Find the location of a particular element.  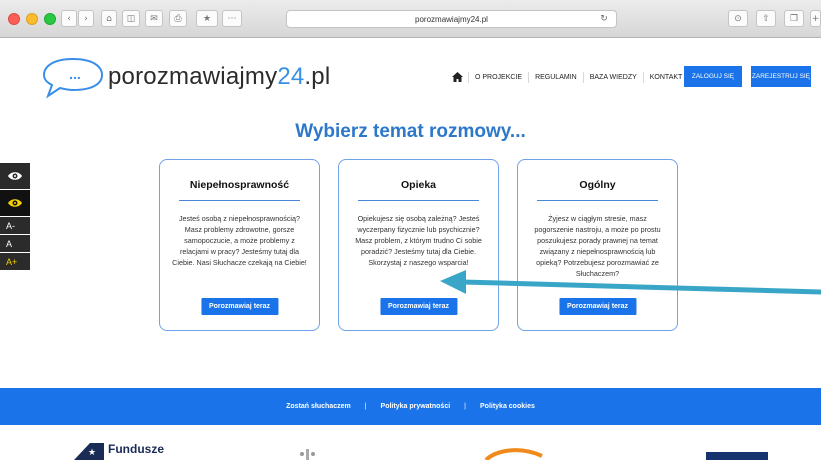

footer-link-become-listener: Zostań słuchaczem is located at coordinates (318, 406).